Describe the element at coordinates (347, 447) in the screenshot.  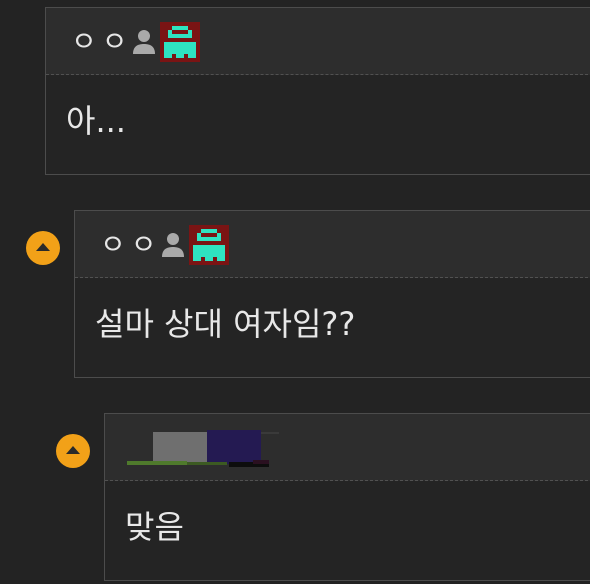
I see `comment-header` at that location.